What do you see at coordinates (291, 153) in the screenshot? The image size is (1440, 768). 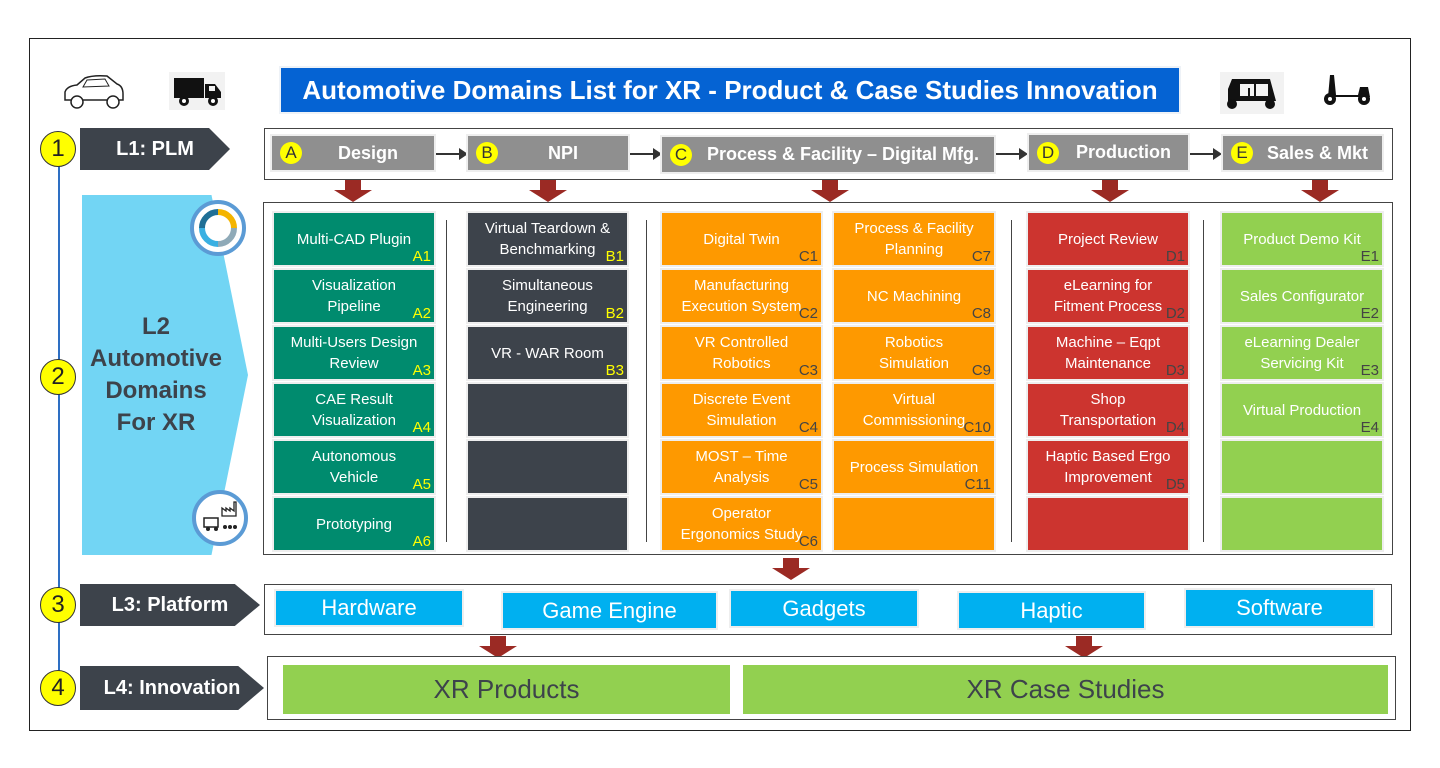 I see `phase-badge: A` at bounding box center [291, 153].